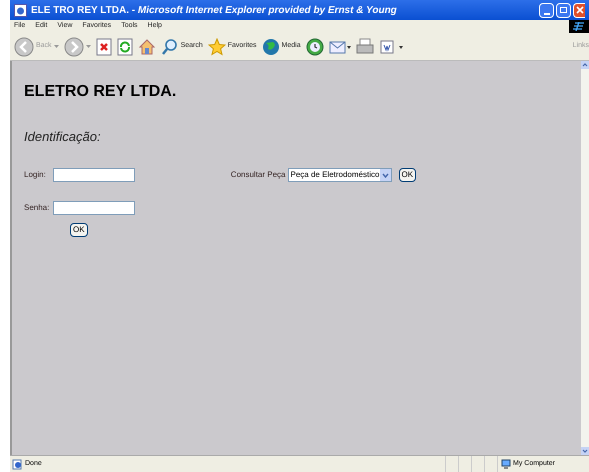  What do you see at coordinates (79, 229) in the screenshot?
I see `login-ok-button: OK` at bounding box center [79, 229].